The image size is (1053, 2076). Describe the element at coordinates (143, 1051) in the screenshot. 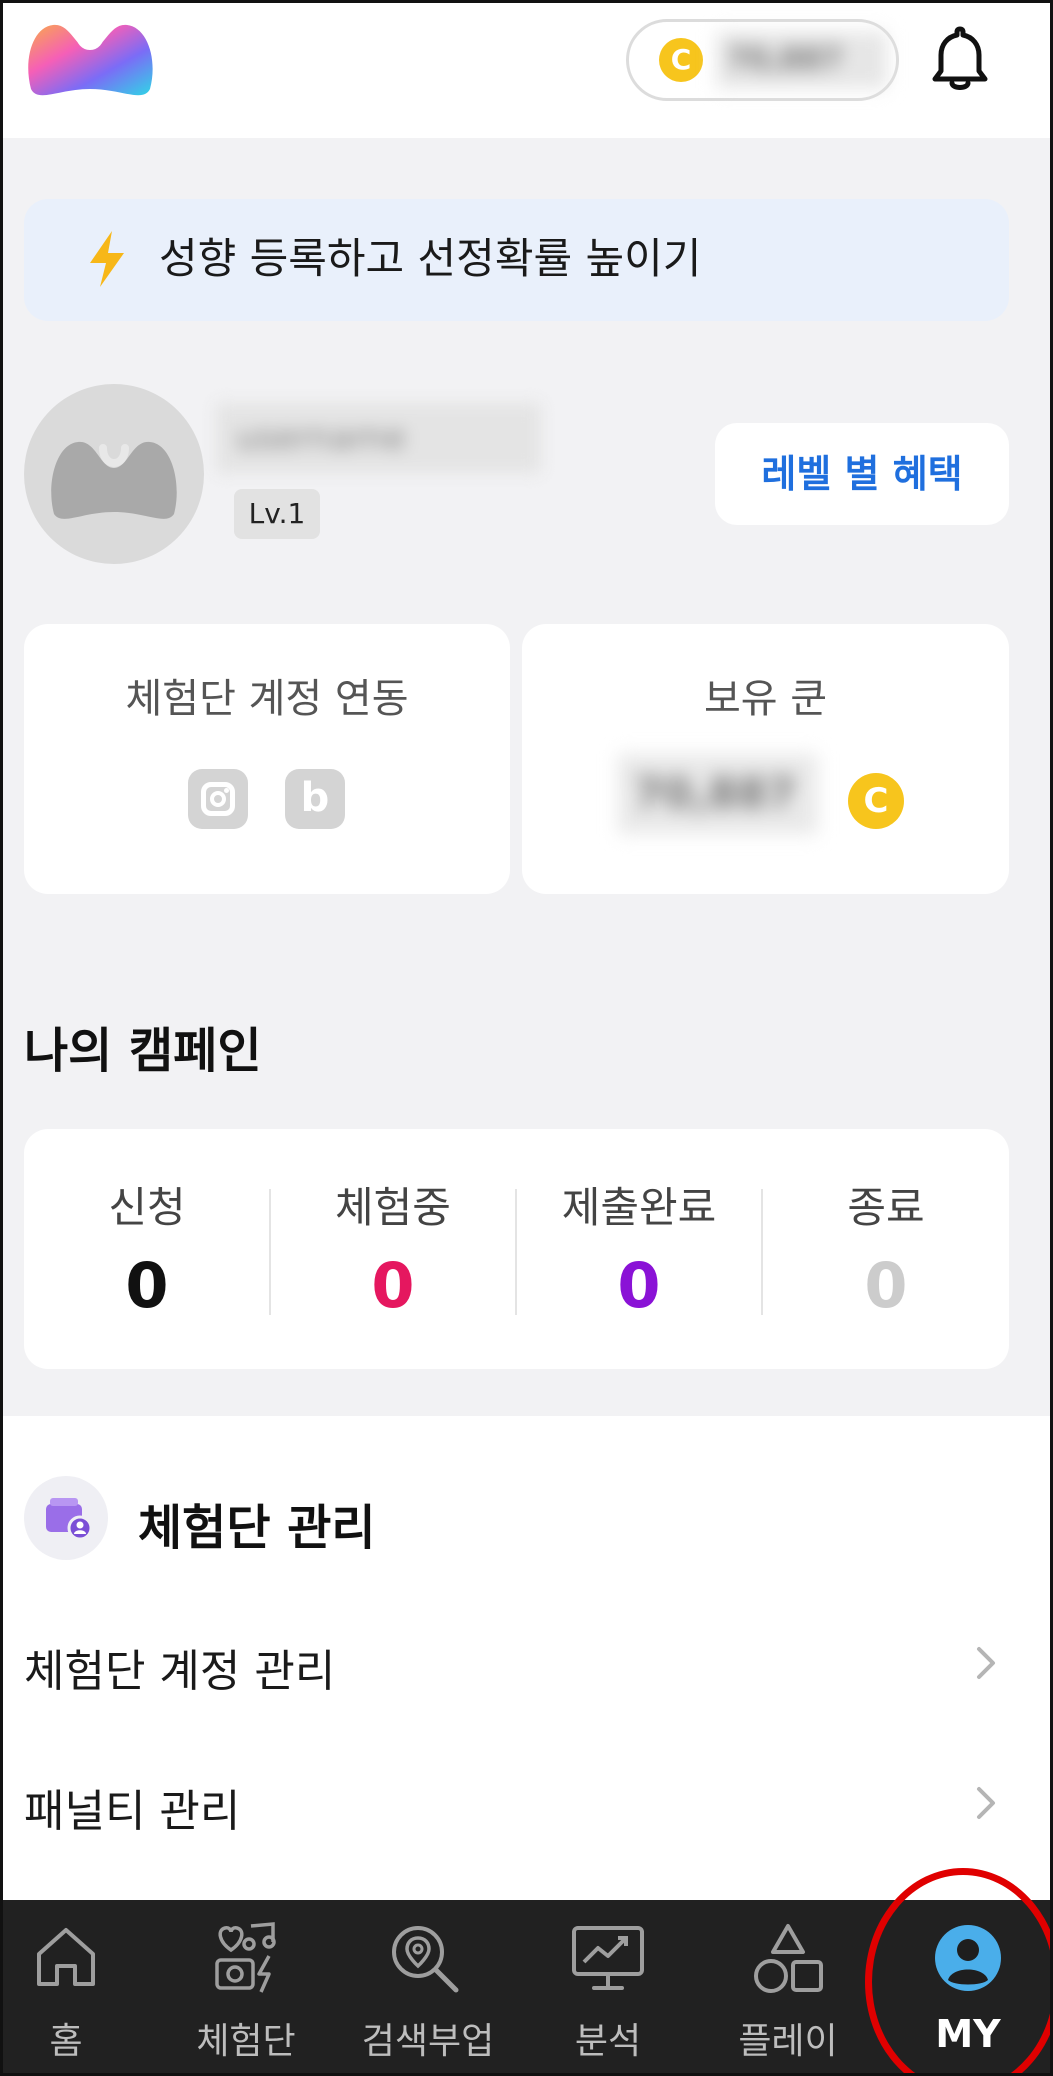

I see `my-campaign-title: 나의 캠페인` at that location.